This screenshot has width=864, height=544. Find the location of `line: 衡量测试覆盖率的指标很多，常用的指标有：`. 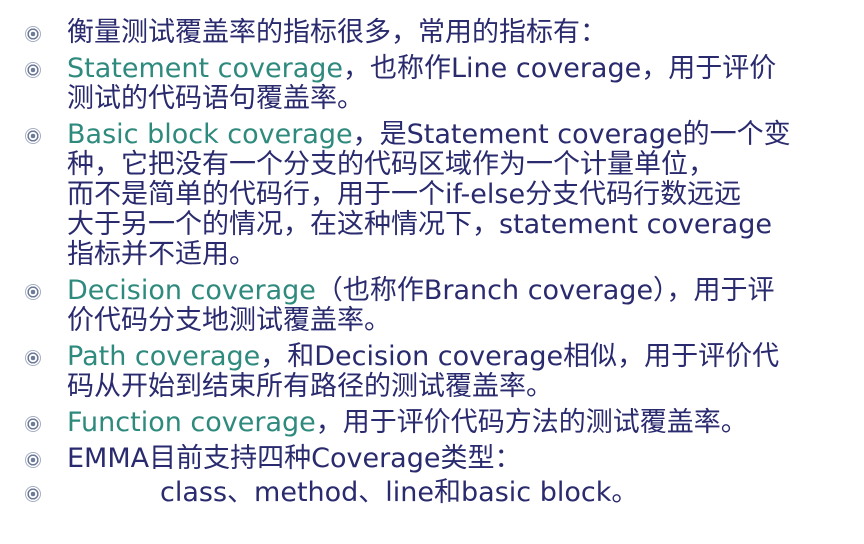

line: 衡量测试覆盖率的指标很多，常用的指标有： is located at coordinates (337, 32).